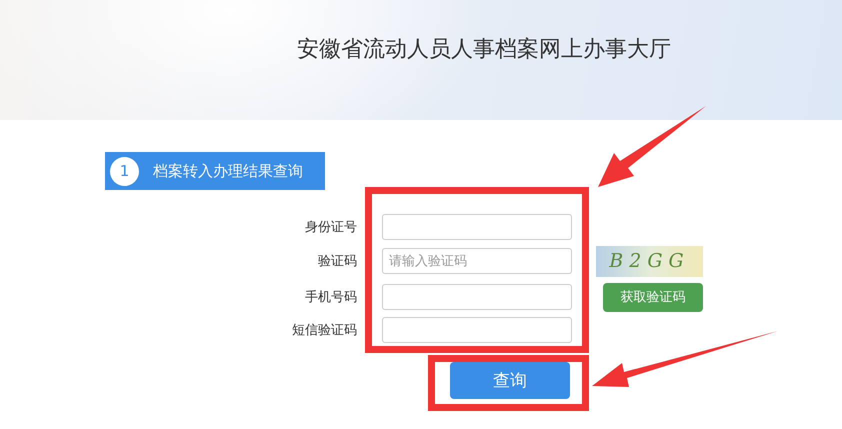  I want to click on field-label: 身份证号, so click(330, 227).